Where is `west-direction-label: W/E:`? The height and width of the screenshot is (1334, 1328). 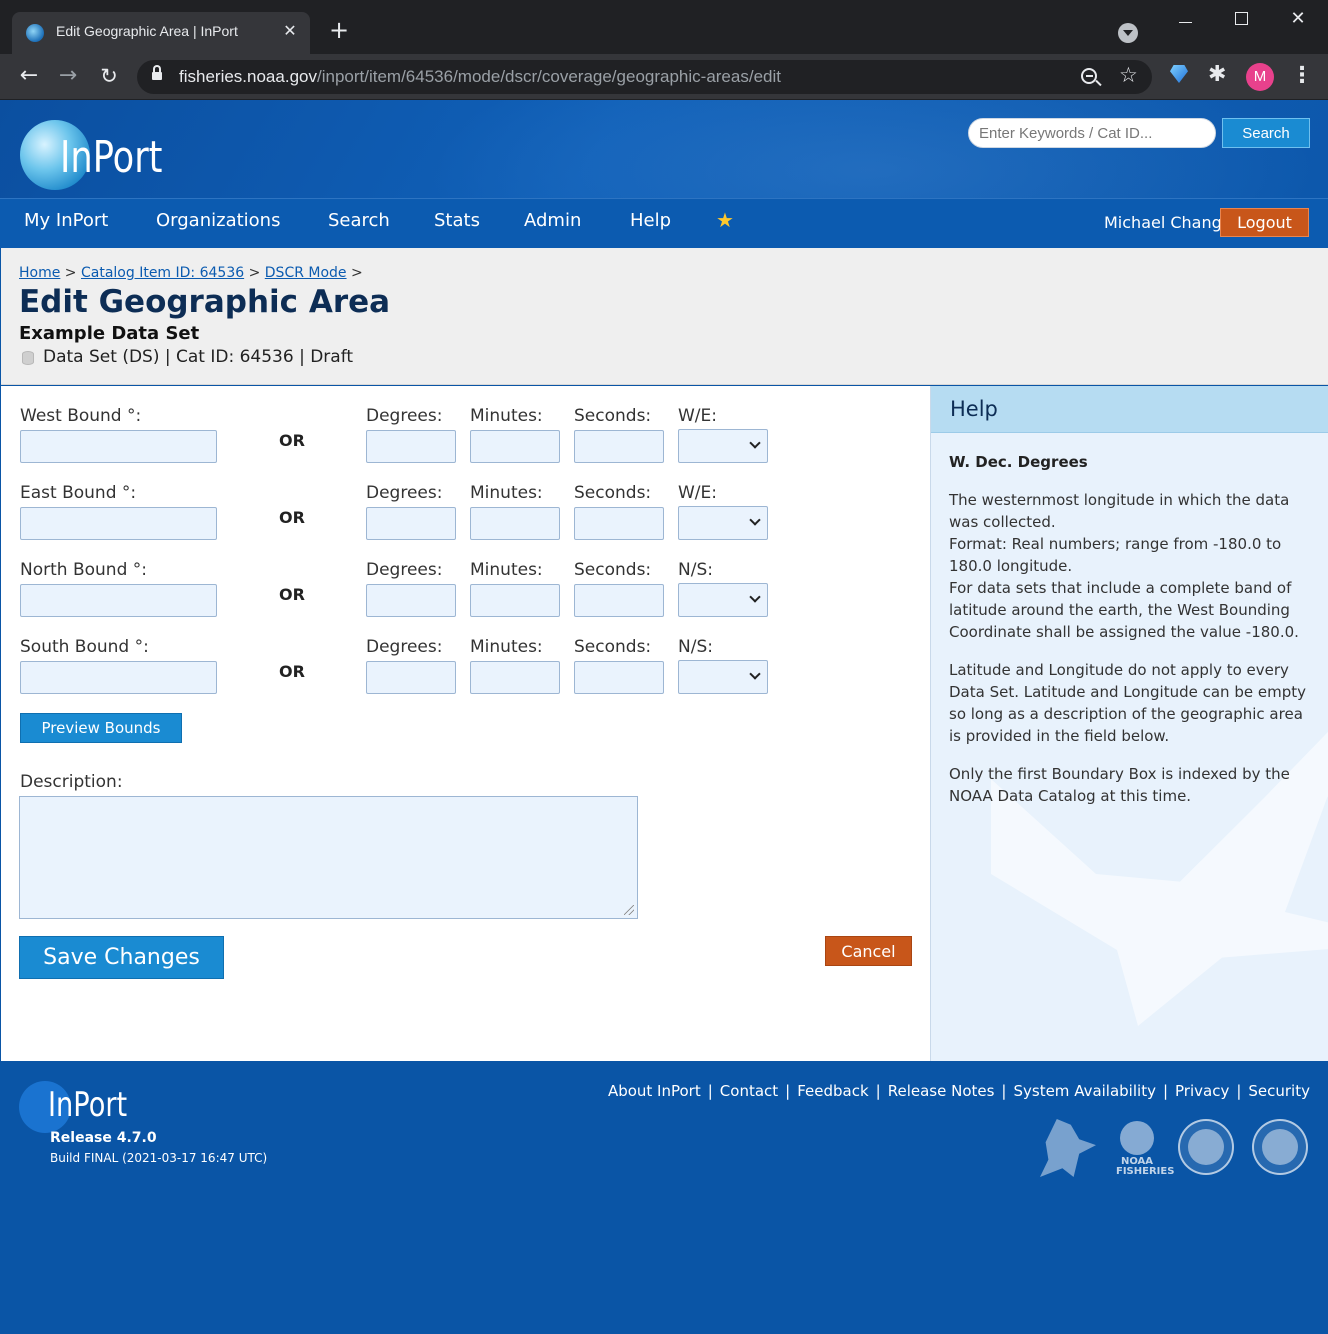
west-direction-label: W/E: is located at coordinates (698, 416).